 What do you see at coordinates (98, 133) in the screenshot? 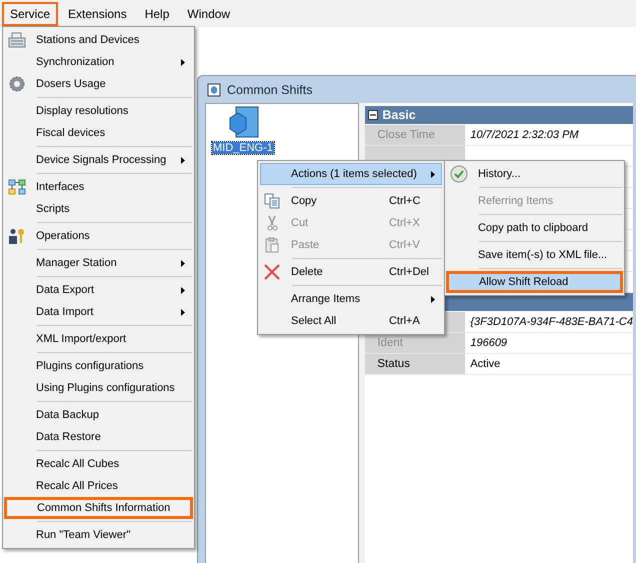
I see `menu-item: Fiscal devices` at bounding box center [98, 133].